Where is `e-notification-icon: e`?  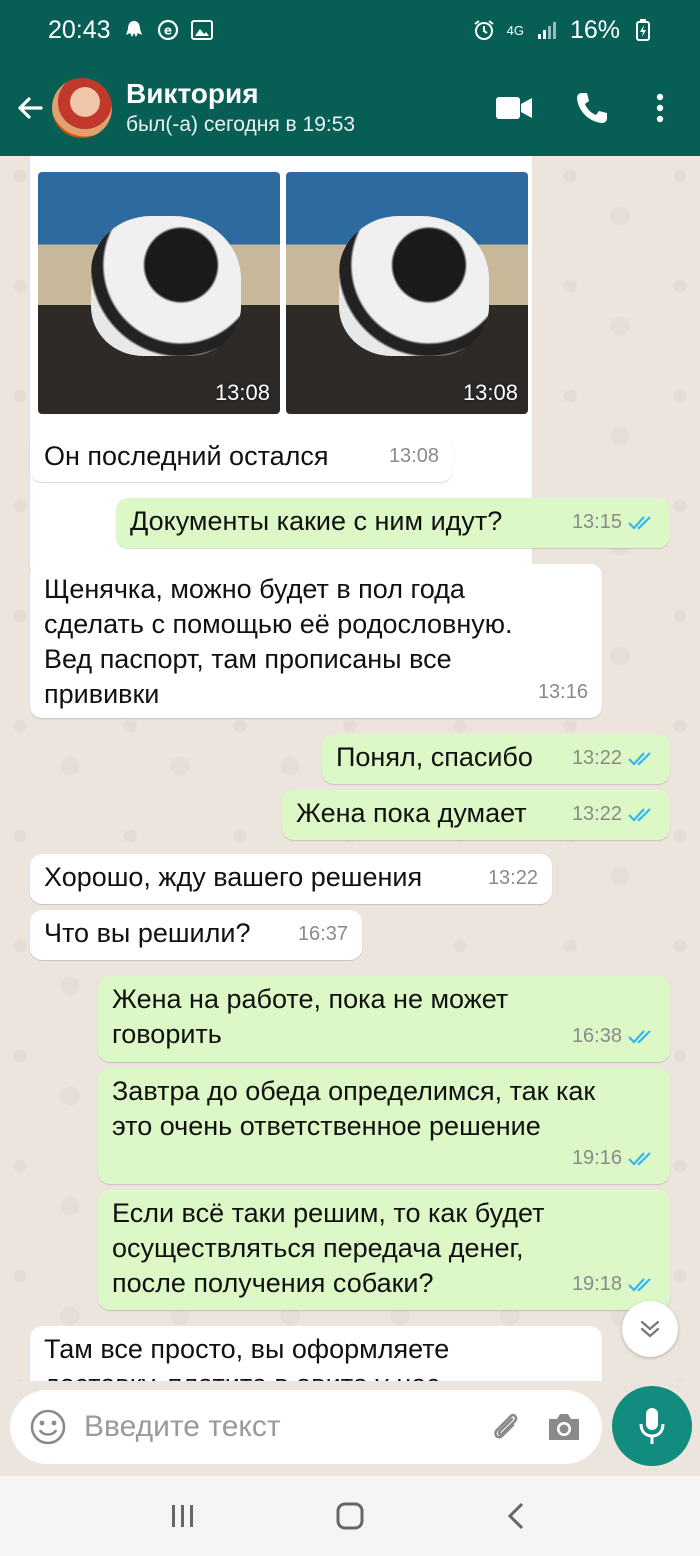 e-notification-icon: e is located at coordinates (168, 30).